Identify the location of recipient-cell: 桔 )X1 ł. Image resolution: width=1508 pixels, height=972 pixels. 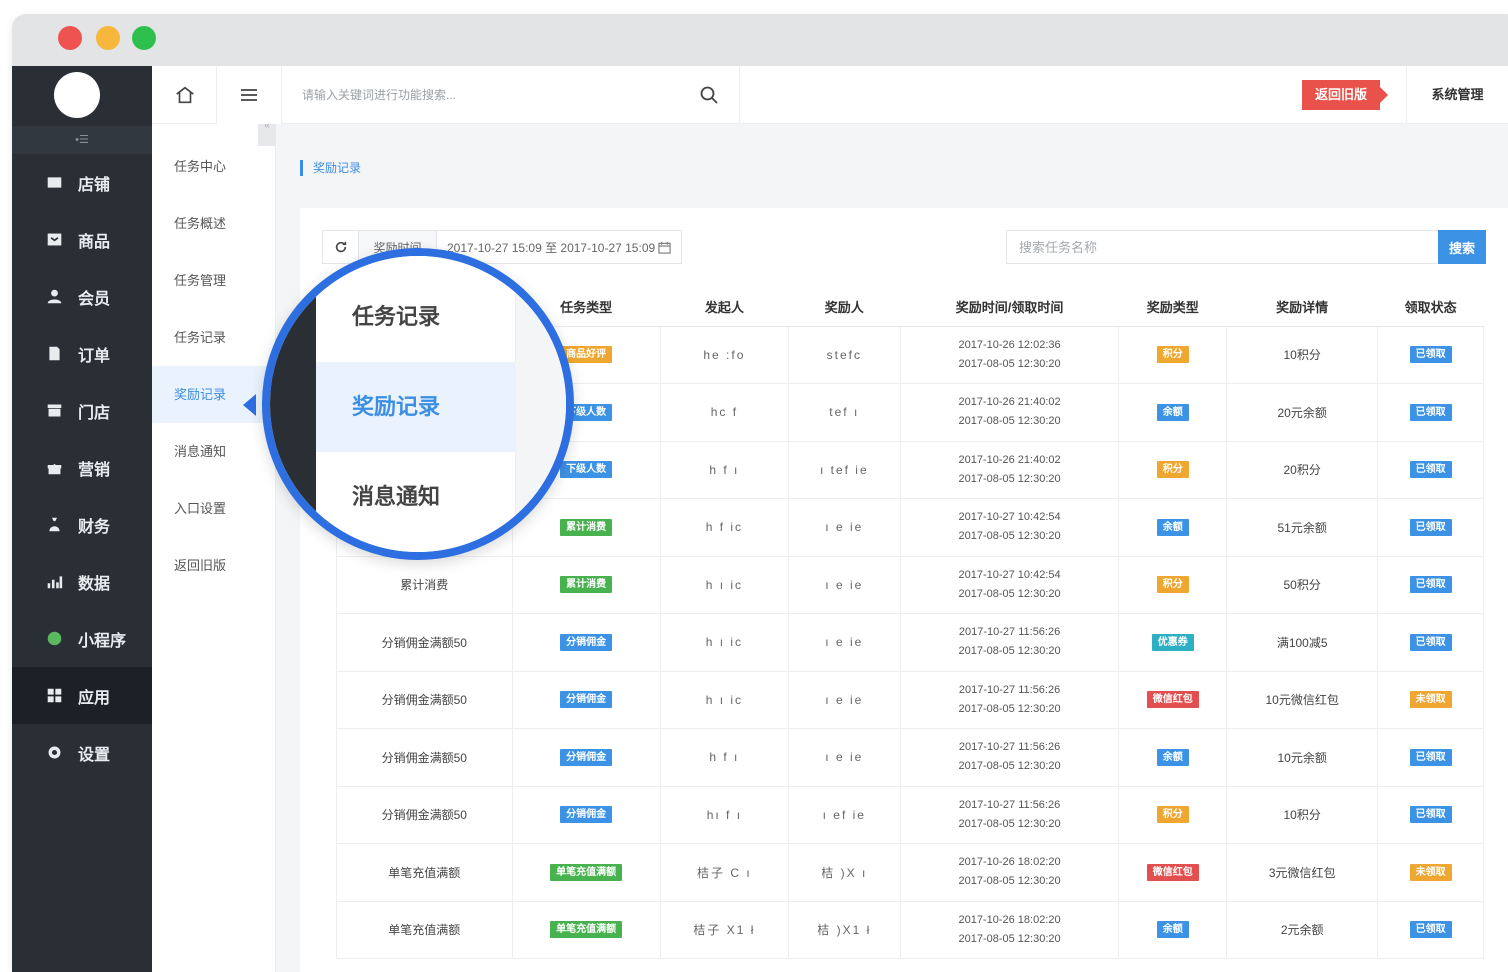
(844, 929).